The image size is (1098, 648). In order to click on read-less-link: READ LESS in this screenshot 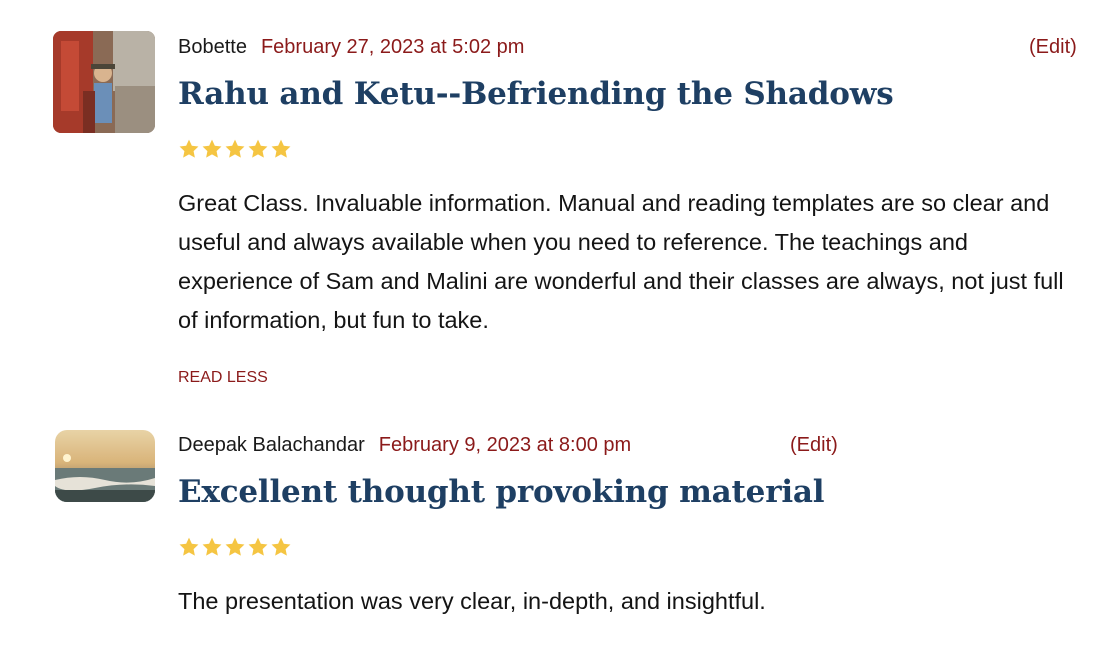, I will do `click(223, 378)`.